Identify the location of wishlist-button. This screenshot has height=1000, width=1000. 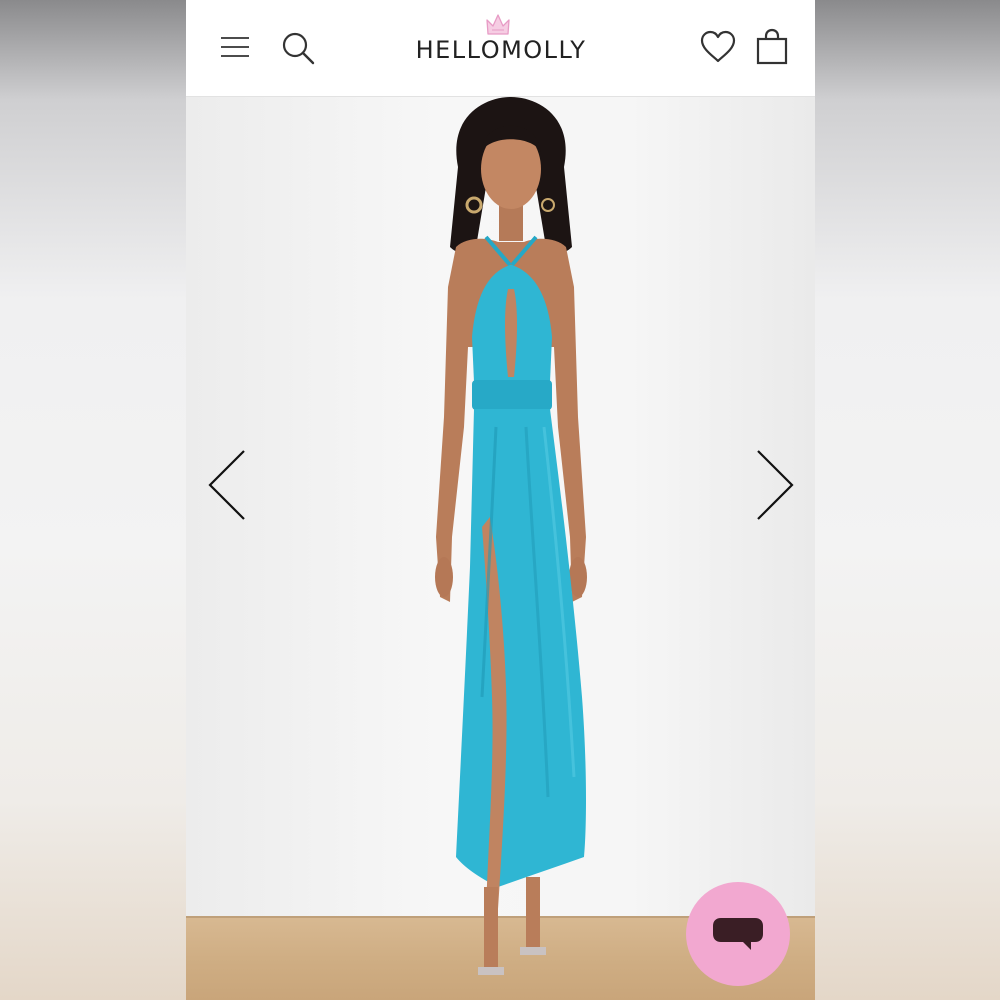
(718, 47).